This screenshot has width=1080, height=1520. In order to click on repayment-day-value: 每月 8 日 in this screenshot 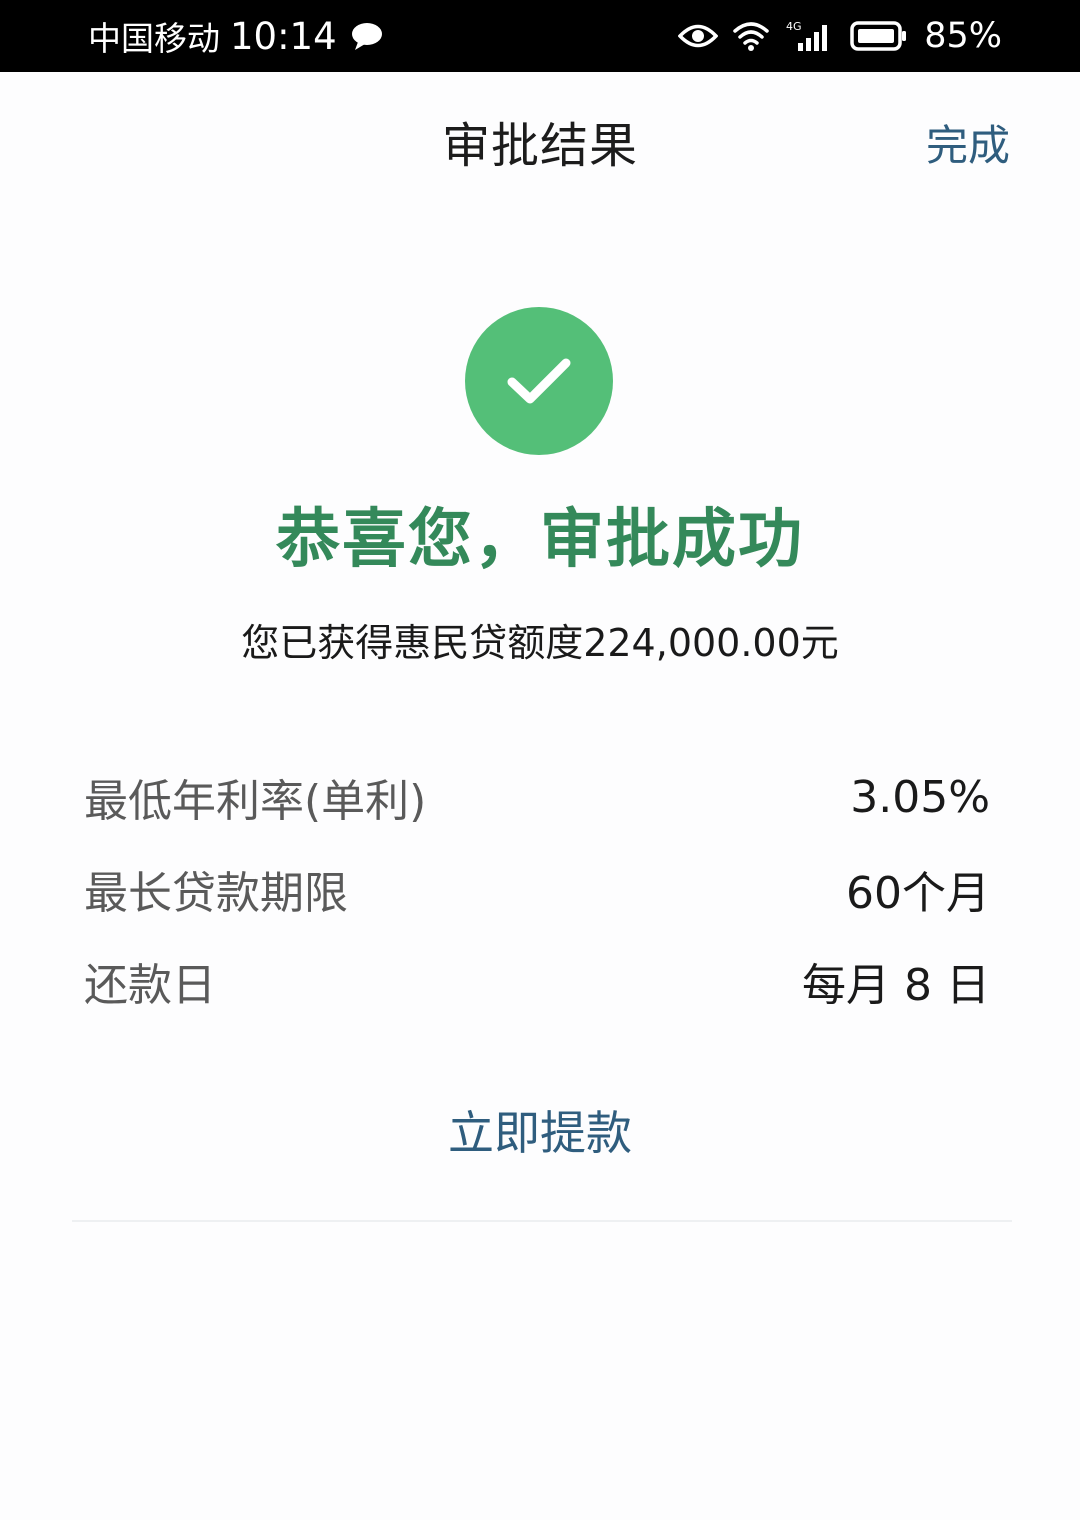, I will do `click(896, 985)`.